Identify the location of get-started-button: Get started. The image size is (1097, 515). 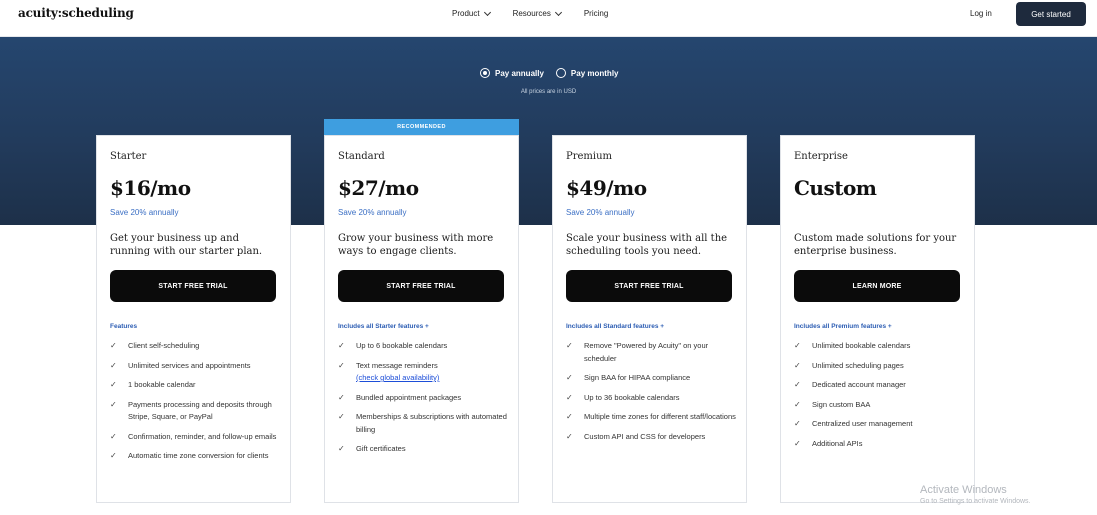
(1051, 14).